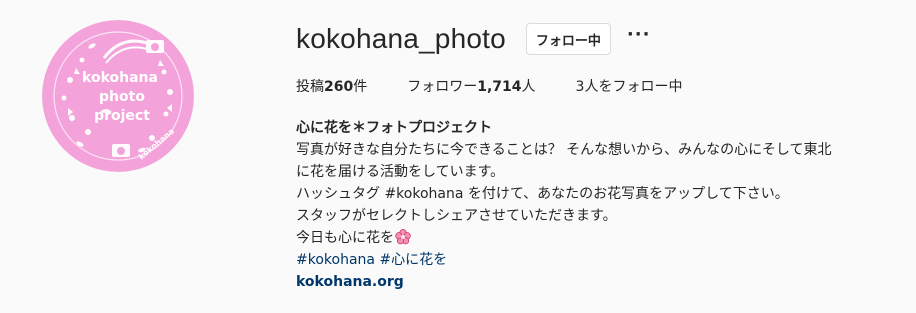 This screenshot has height=313, width=916. Describe the element at coordinates (400, 172) in the screenshot. I see `bio-line-2: に花を届ける活動をしています。` at that location.